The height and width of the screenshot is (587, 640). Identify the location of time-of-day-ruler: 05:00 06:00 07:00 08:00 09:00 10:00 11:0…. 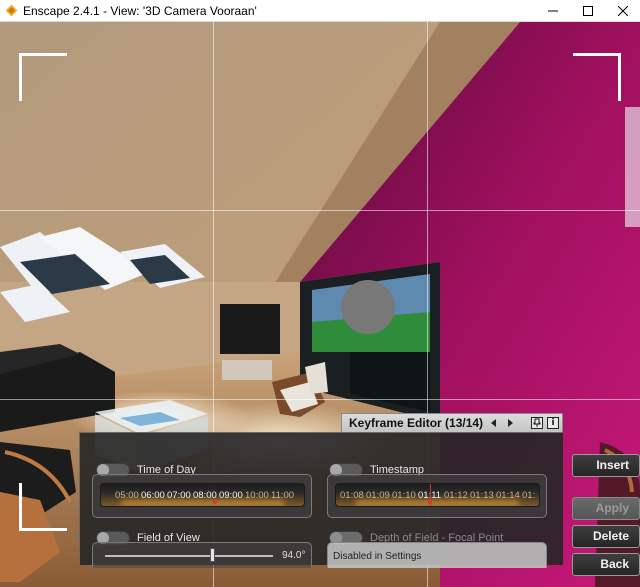
(202, 495).